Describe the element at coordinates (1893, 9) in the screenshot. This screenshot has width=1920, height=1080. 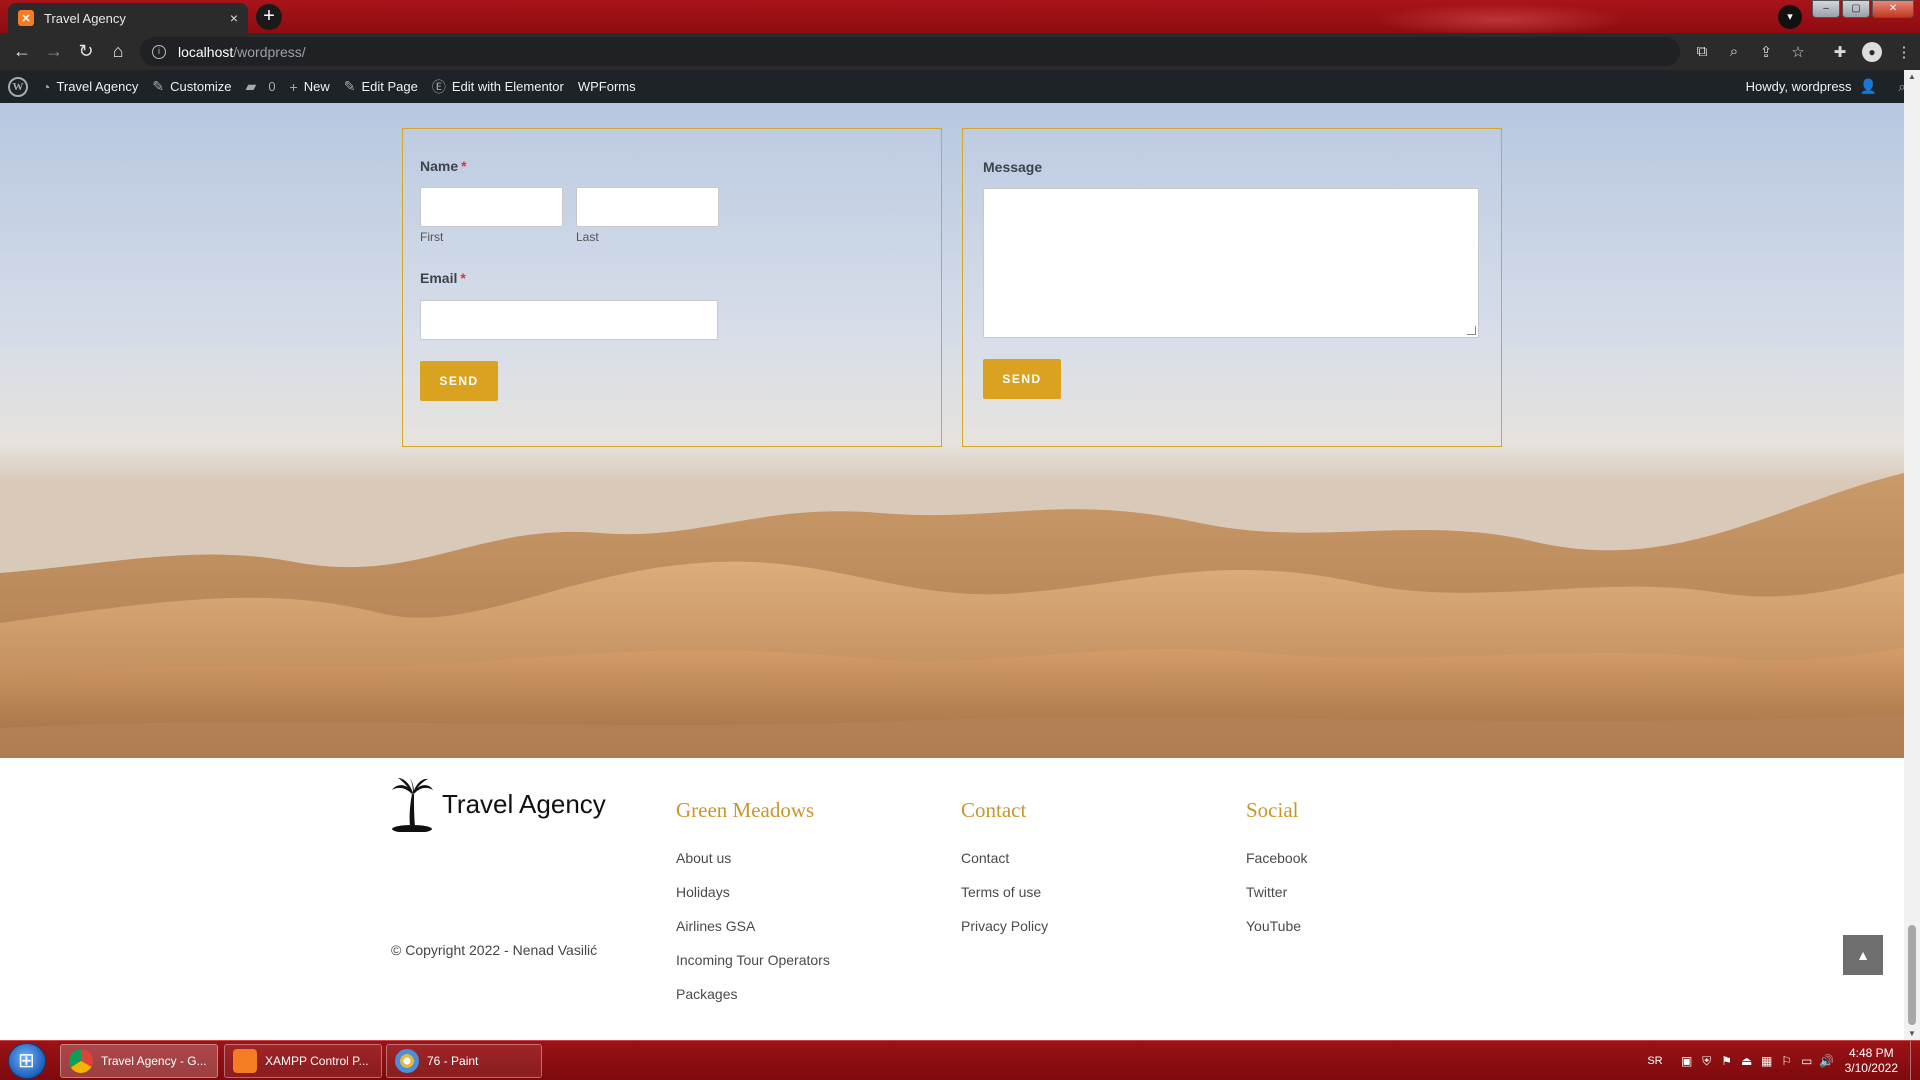
I see `close-window-button: ✕` at that location.